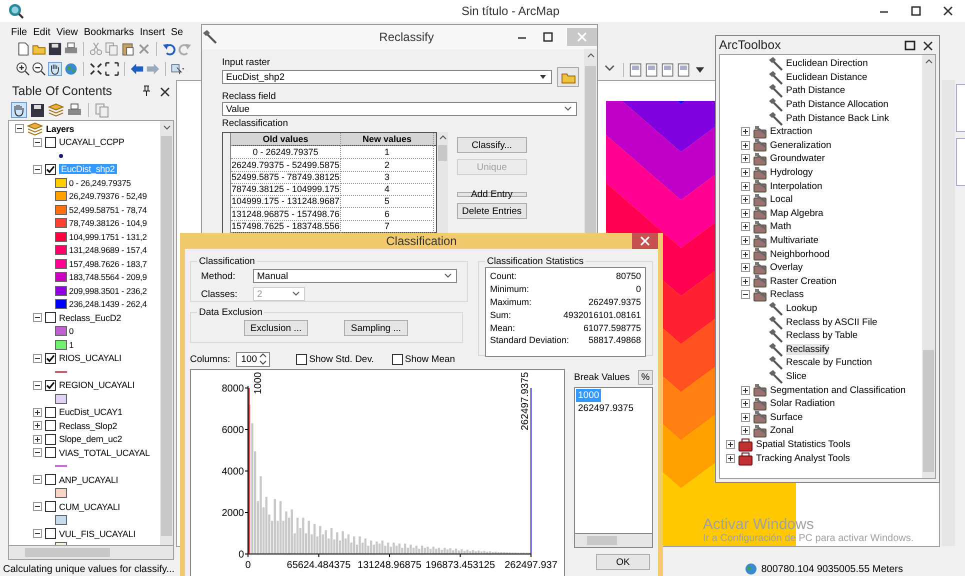 This screenshot has width=965, height=576. Describe the element at coordinates (218, 276) in the screenshot. I see `field-label: Method:` at that location.